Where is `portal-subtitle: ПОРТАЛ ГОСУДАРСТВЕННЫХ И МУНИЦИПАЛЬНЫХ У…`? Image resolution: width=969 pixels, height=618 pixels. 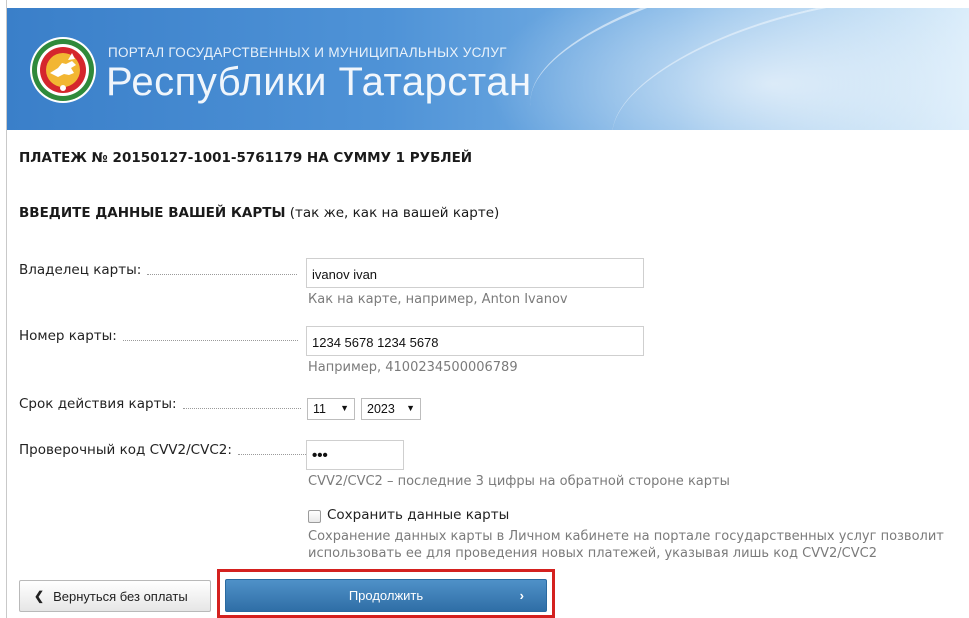
portal-subtitle: ПОРТАЛ ГОСУДАРСТВЕННЫХ И МУНИЦИПАЛЬНЫХ У… is located at coordinates (307, 52).